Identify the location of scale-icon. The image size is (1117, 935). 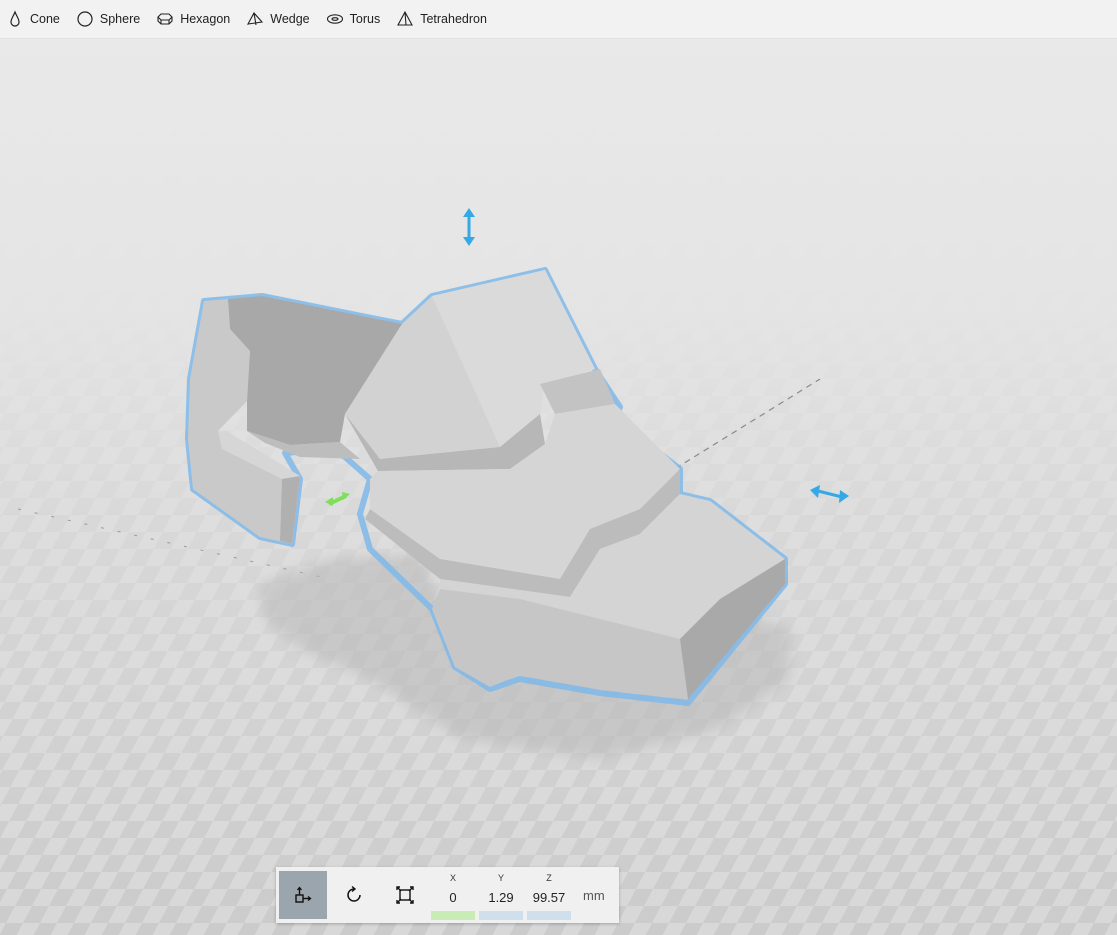
(405, 895).